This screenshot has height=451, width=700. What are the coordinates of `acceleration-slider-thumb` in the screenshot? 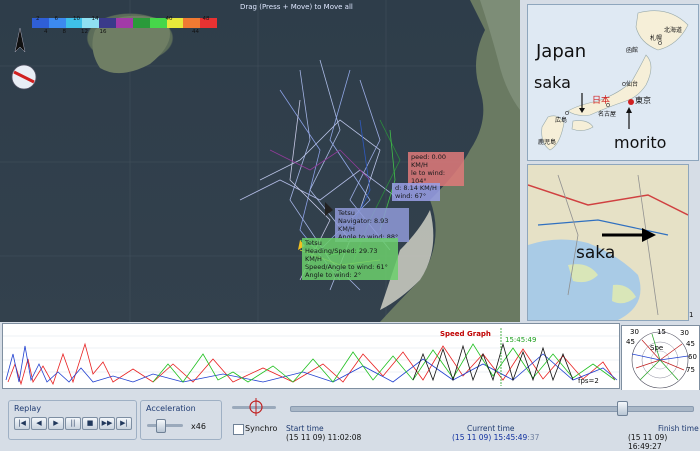 It's located at (161, 426).